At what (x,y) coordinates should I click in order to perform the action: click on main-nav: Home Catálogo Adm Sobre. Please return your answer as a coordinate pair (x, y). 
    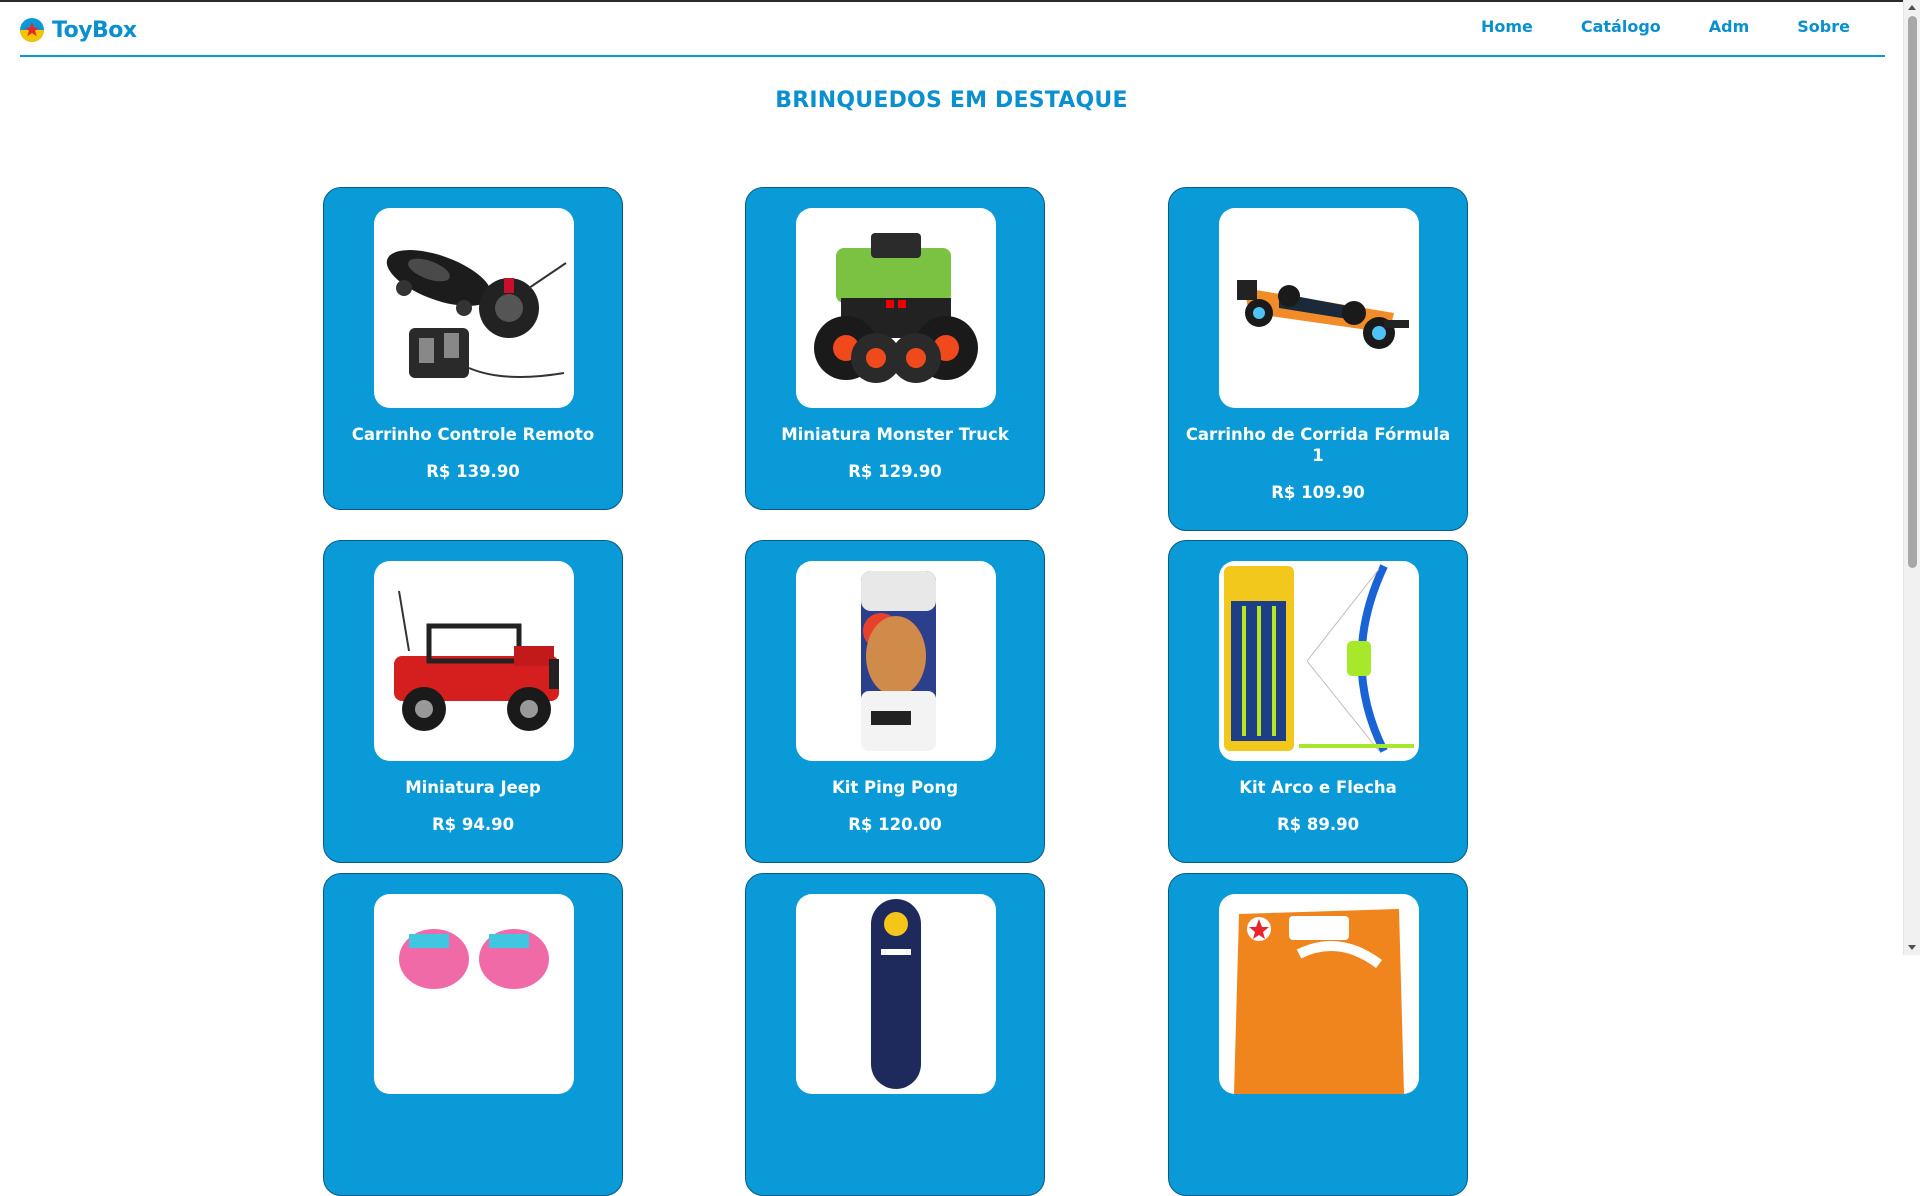
    Looking at the image, I should click on (1665, 26).